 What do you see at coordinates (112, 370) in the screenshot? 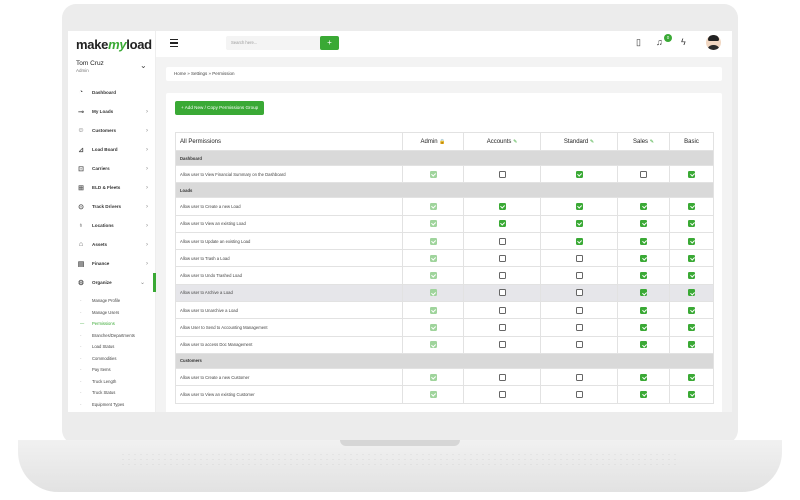
I see `subnav-item-pay-items: - Pay Items` at bounding box center [112, 370].